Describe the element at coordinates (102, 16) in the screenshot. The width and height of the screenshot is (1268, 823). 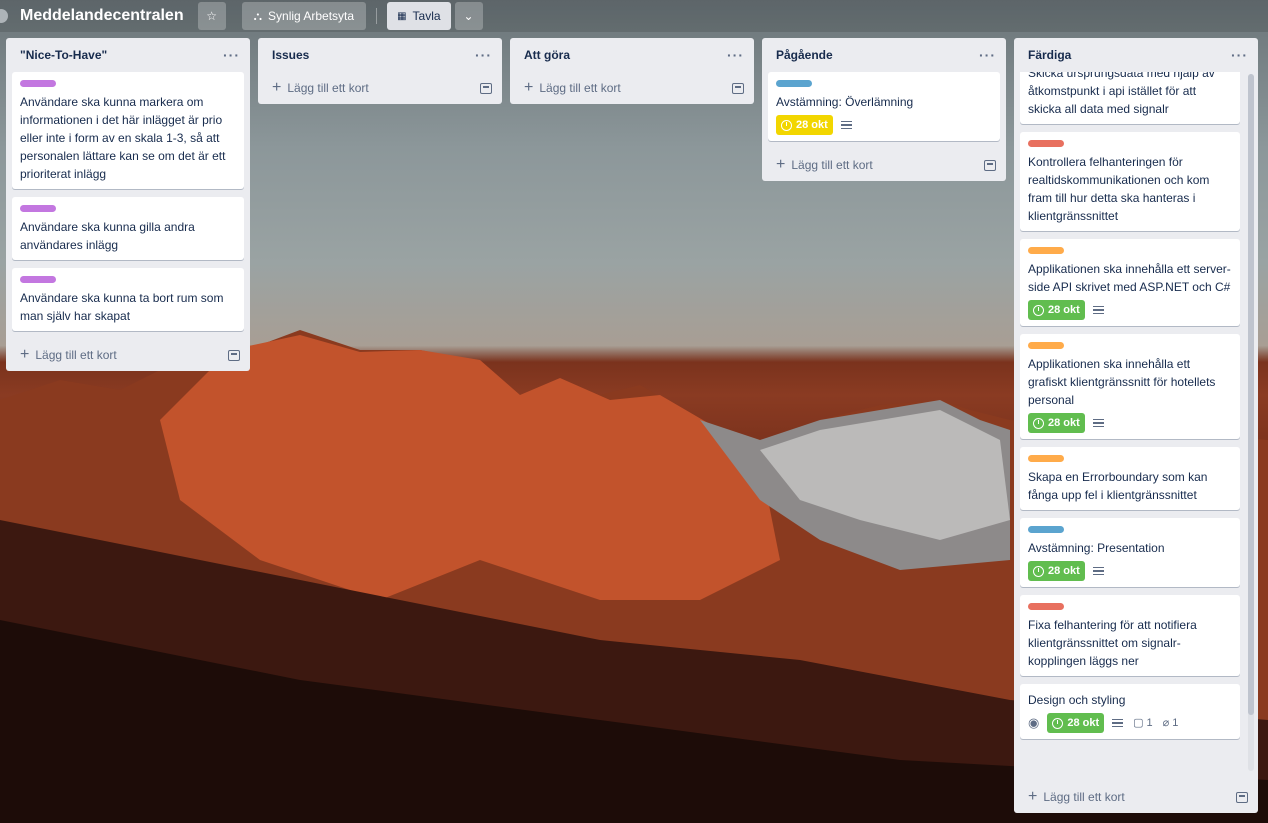
I see `board-title: Meddelandecentralen` at that location.